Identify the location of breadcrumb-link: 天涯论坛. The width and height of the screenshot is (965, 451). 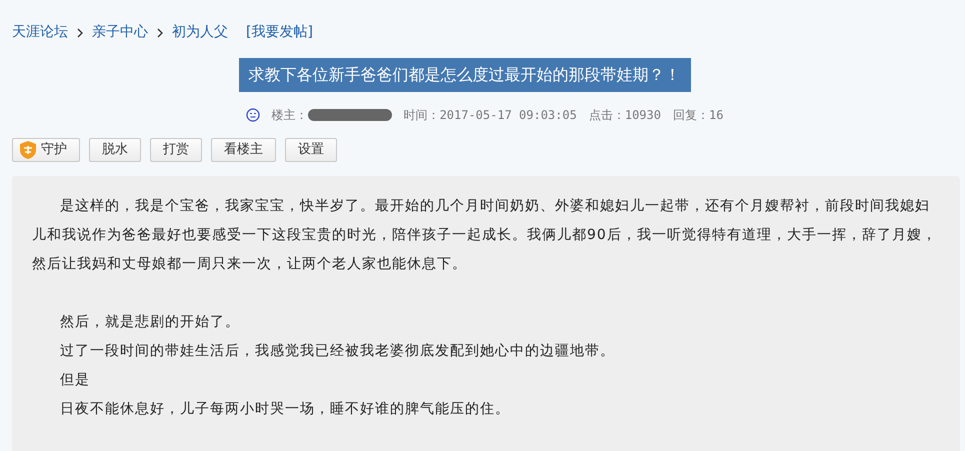
(40, 32).